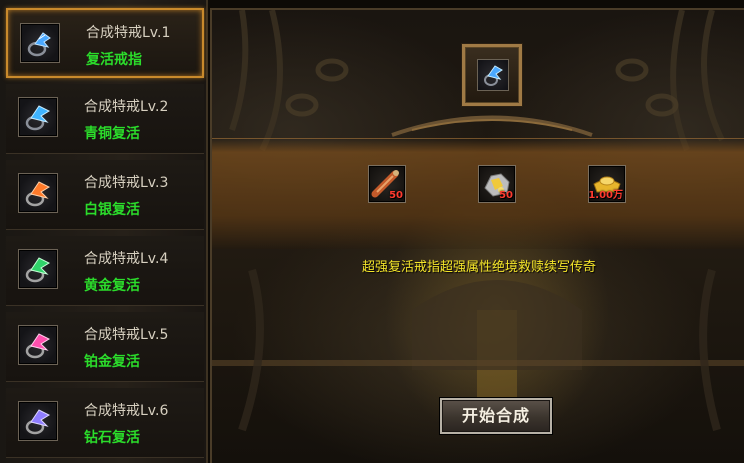 This screenshot has width=744, height=463. Describe the element at coordinates (387, 184) in the screenshot. I see `material-slot-scroll: 50` at that location.